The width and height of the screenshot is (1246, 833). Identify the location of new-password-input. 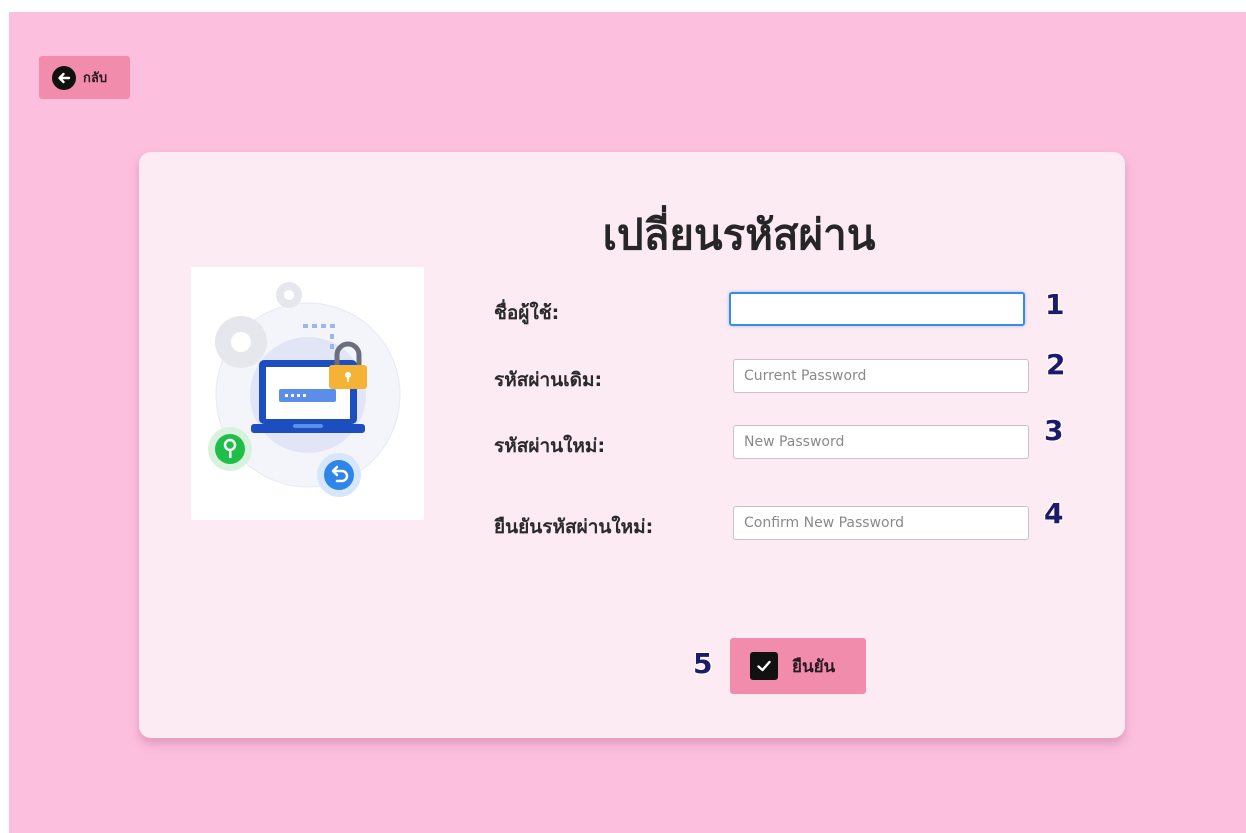
(881, 442).